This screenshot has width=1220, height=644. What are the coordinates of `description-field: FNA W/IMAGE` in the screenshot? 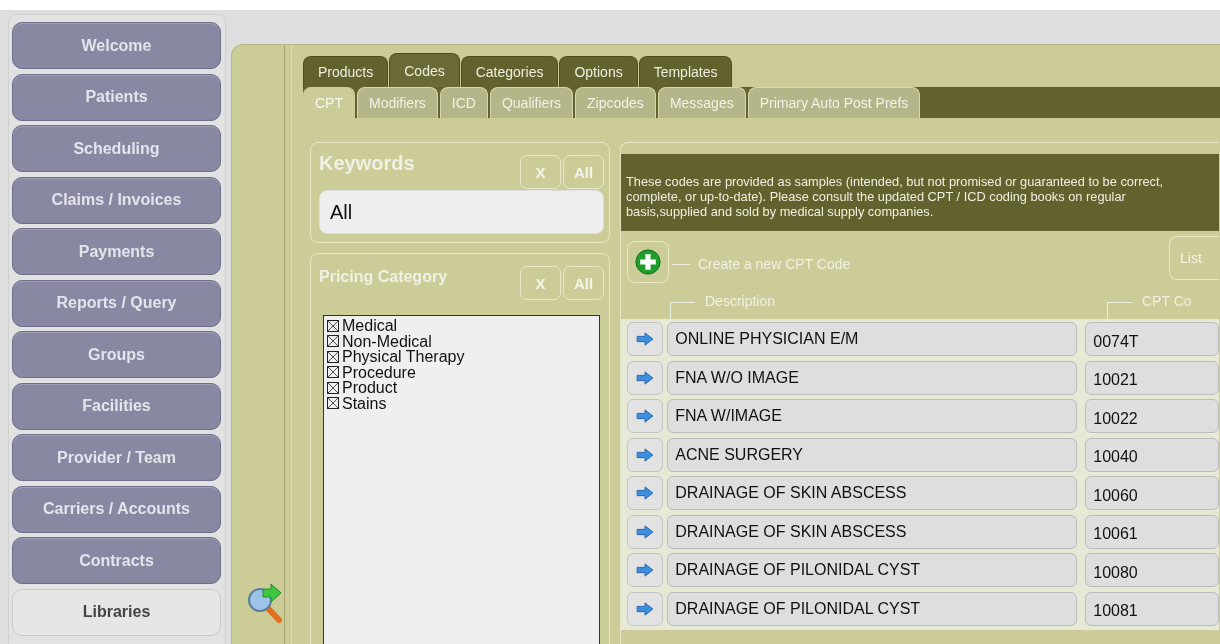 It's located at (872, 416).